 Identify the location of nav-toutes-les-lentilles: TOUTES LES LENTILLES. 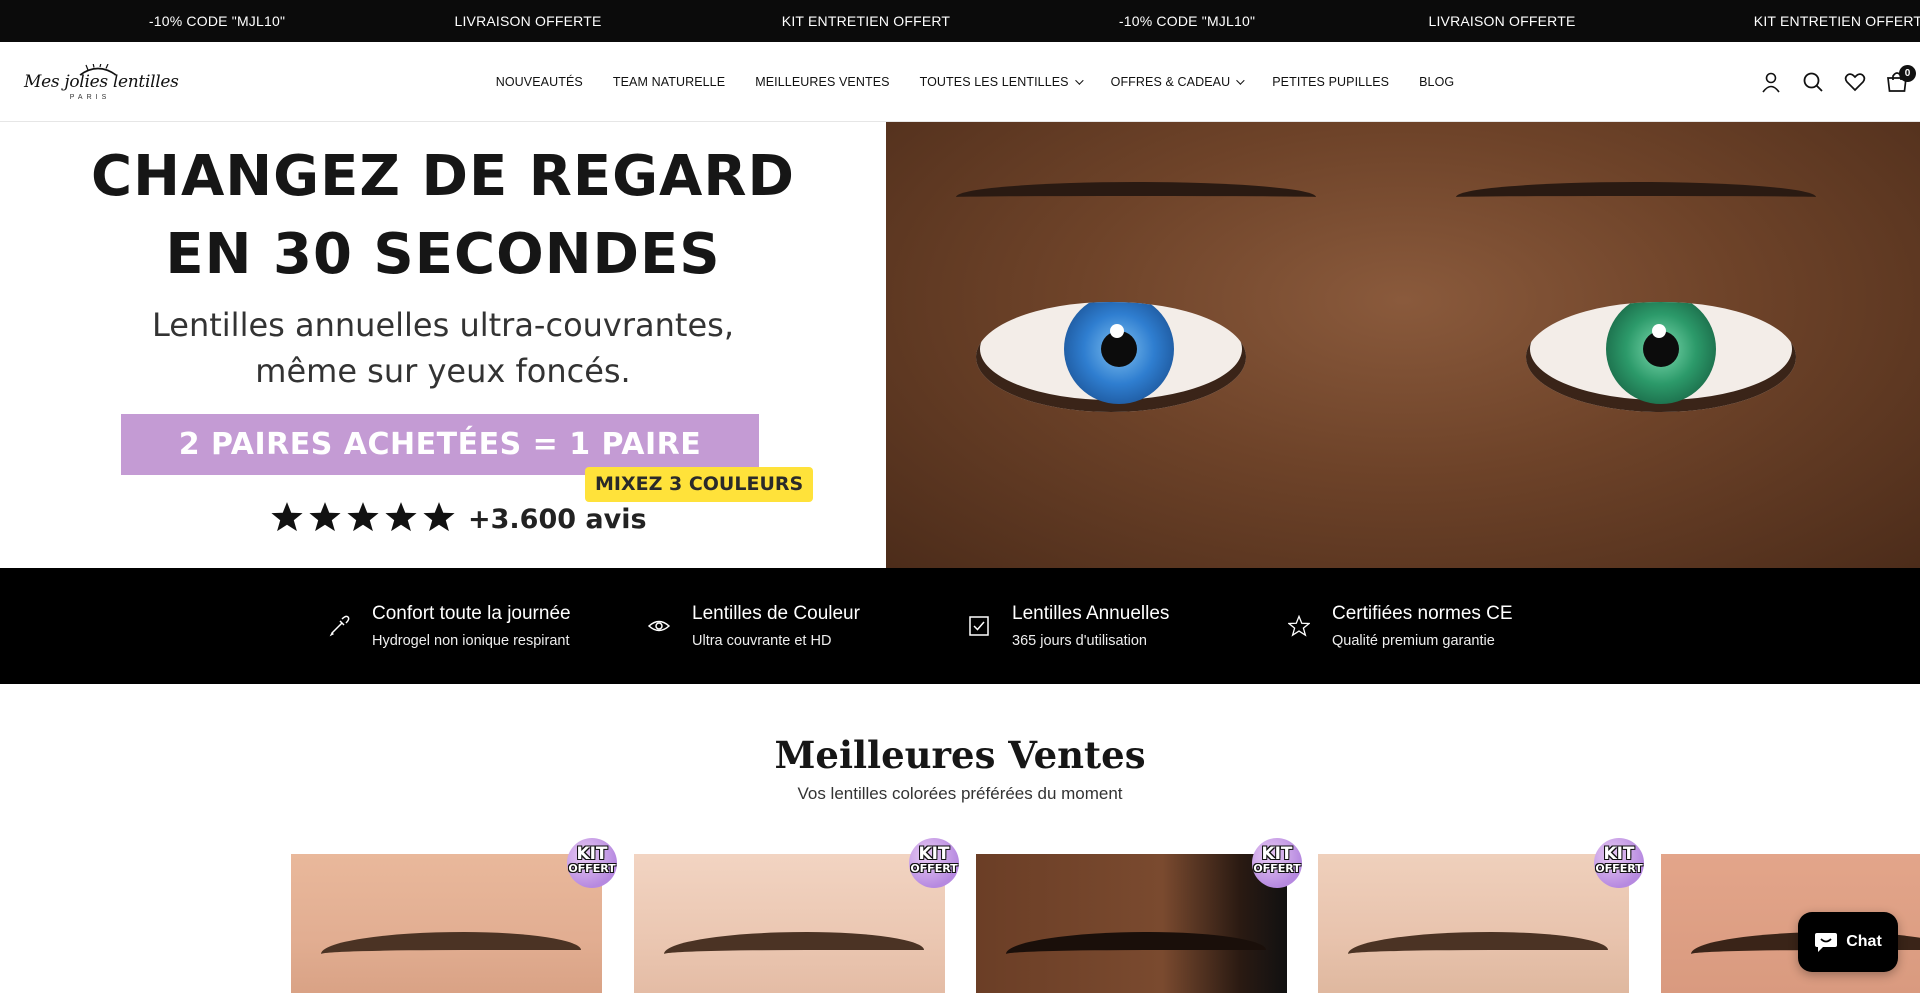
(1001, 82).